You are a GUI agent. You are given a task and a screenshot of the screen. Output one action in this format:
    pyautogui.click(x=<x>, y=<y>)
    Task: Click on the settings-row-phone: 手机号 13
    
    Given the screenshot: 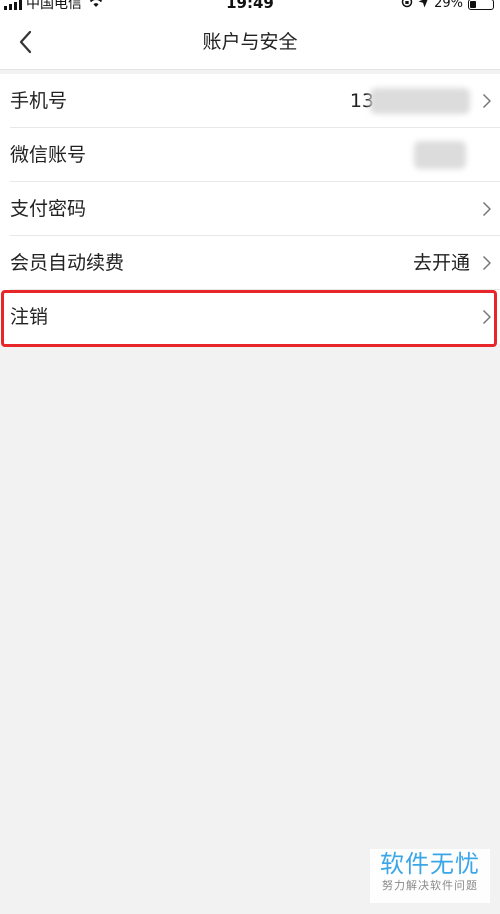 What is the action you would take?
    pyautogui.click(x=250, y=101)
    